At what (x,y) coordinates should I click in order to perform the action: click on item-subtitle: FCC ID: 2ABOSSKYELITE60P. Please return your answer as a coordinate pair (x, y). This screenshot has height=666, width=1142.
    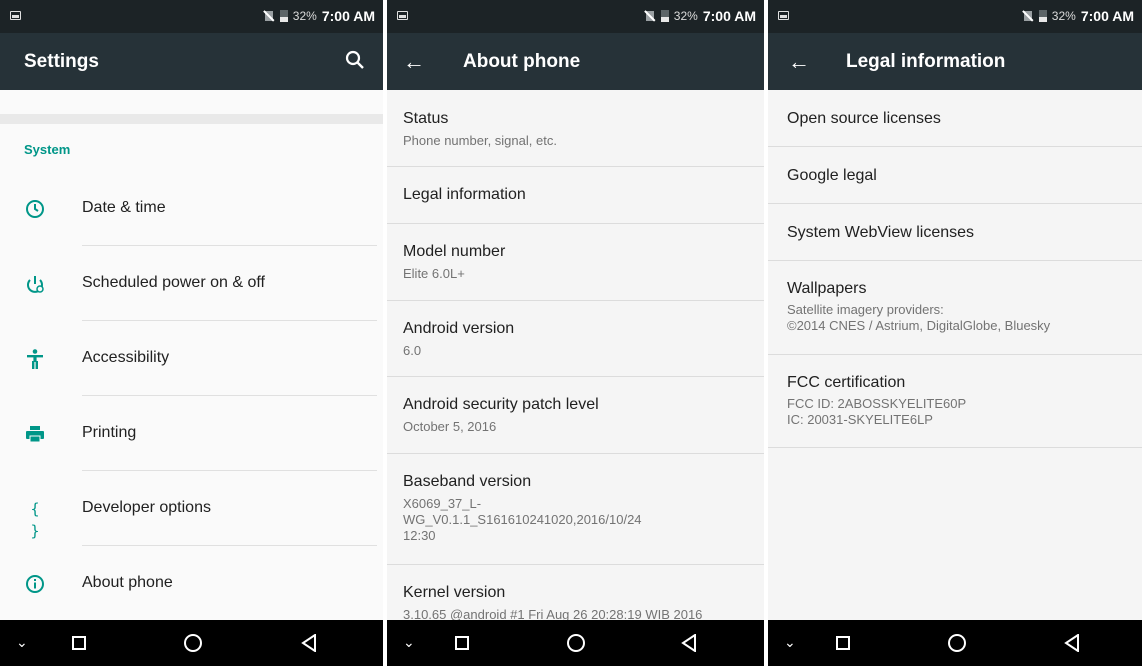
    Looking at the image, I should click on (877, 403).